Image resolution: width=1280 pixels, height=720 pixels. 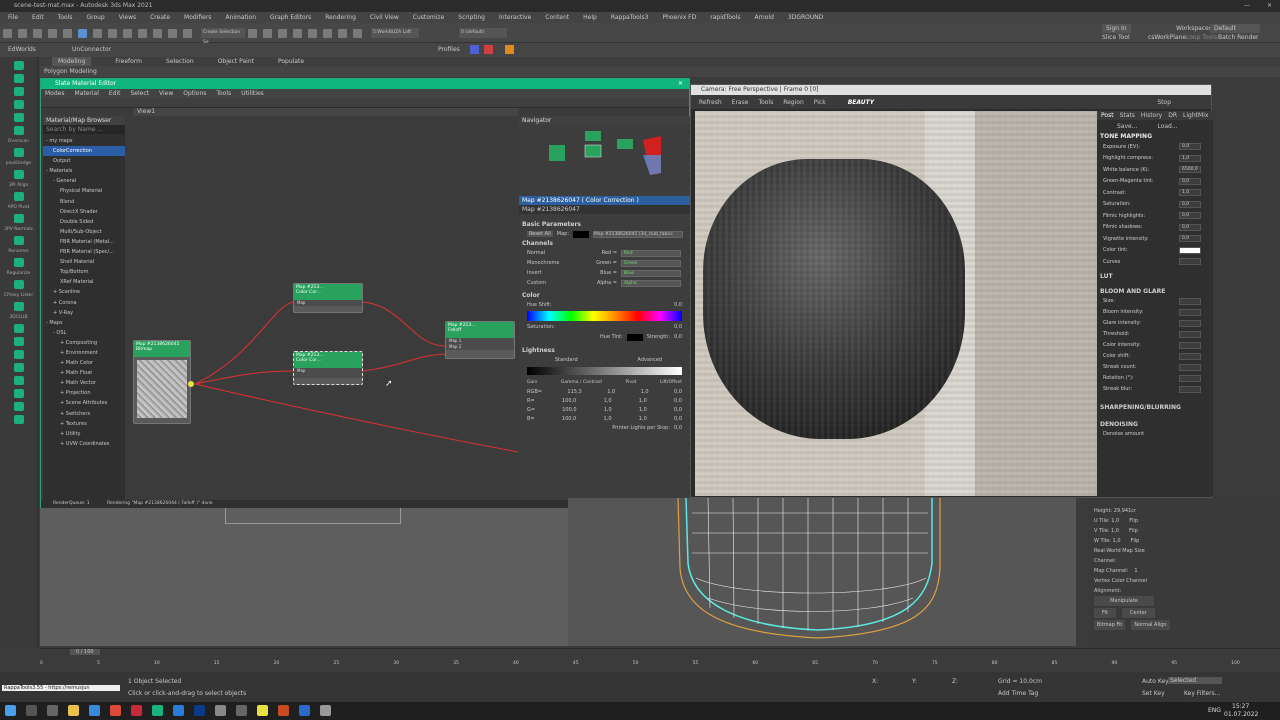 What do you see at coordinates (115, 93) in the screenshot?
I see `sme-menu-edit: Edit` at bounding box center [115, 93].